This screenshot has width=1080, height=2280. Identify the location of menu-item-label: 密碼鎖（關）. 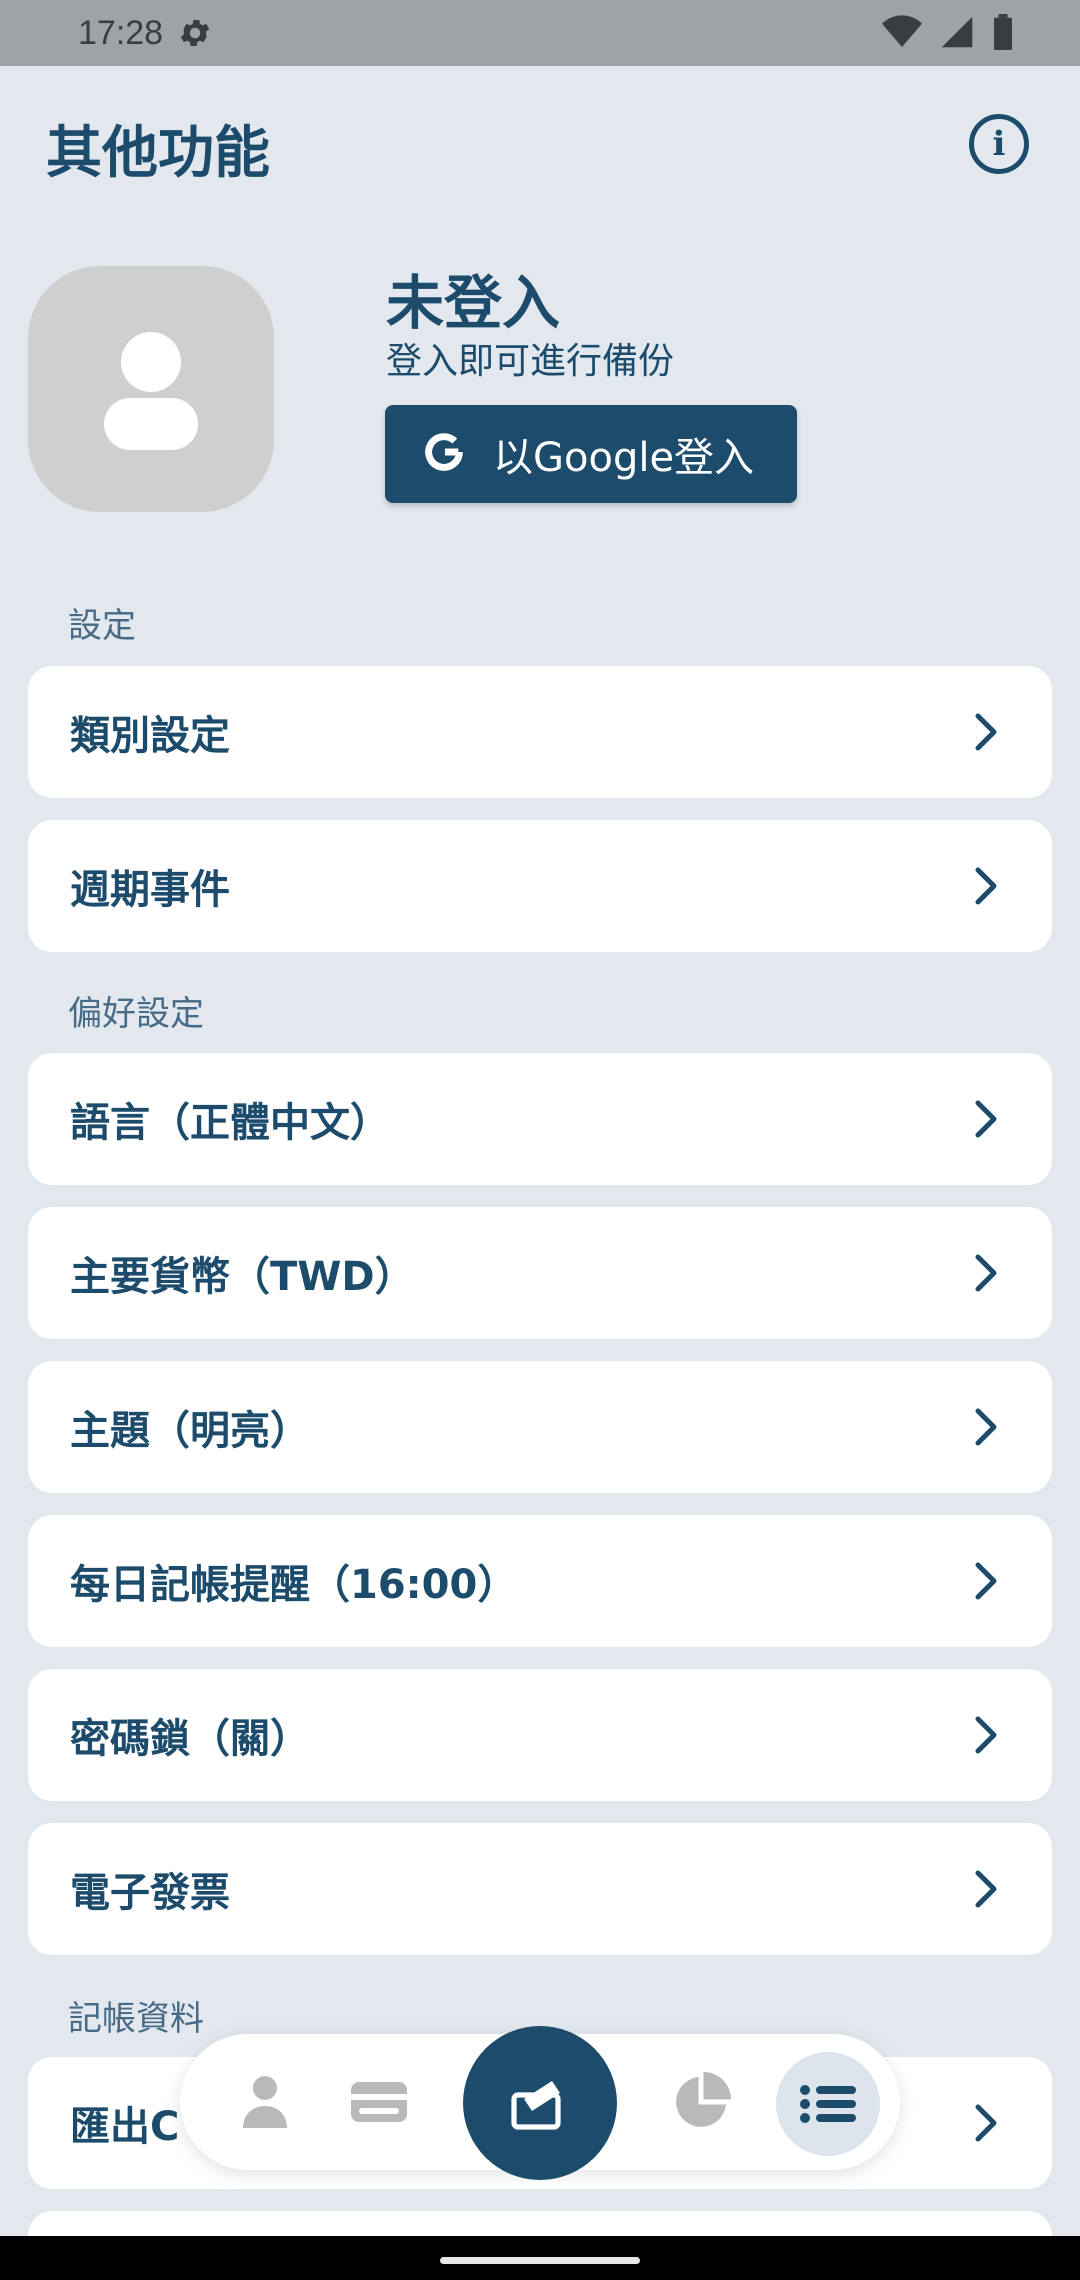
(190, 1739).